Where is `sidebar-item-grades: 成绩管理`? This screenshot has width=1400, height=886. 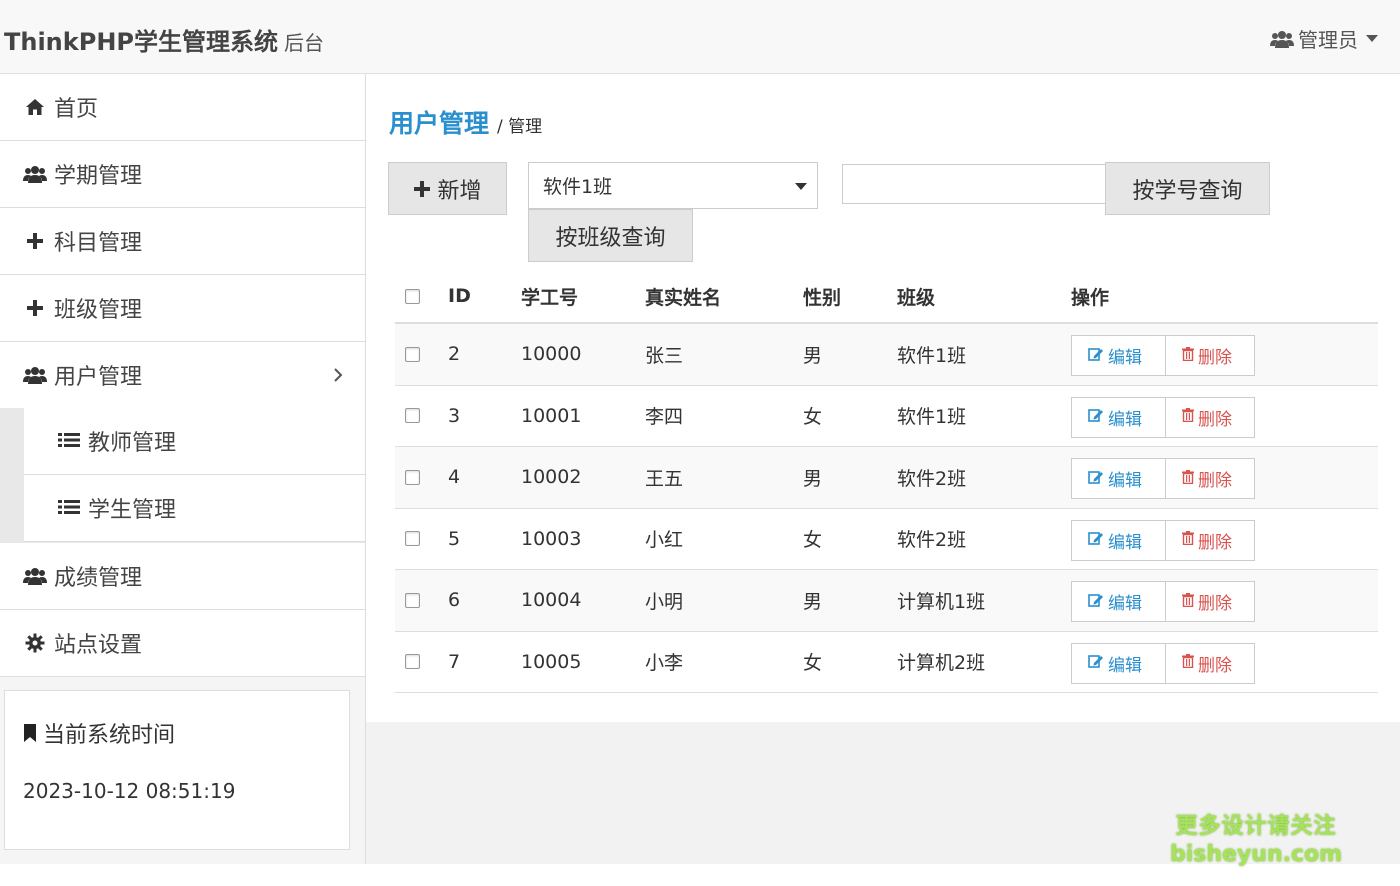 sidebar-item-grades: 成绩管理 is located at coordinates (182, 576).